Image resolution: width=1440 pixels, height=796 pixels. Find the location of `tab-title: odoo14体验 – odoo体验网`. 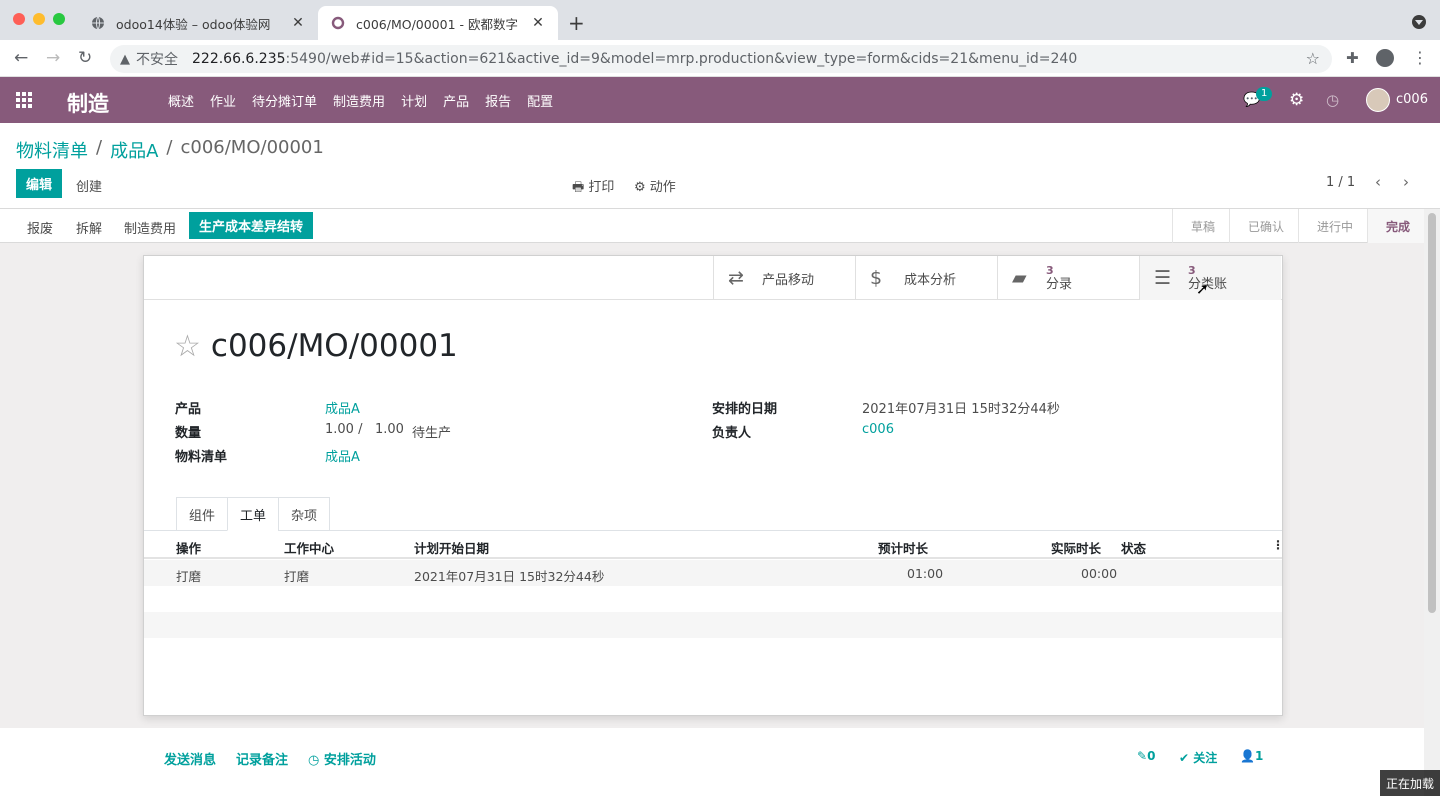

tab-title: odoo14体验 – odoo体验网 is located at coordinates (193, 24).